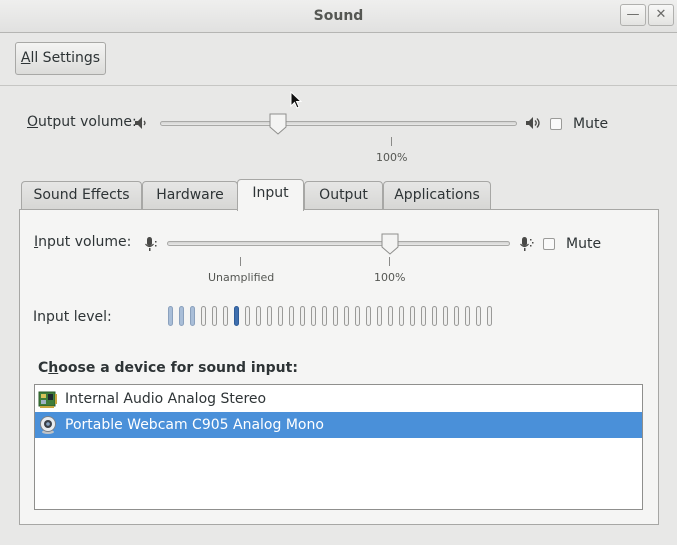 This screenshot has width=677, height=545. I want to click on minimize-icon: —, so click(633, 14).